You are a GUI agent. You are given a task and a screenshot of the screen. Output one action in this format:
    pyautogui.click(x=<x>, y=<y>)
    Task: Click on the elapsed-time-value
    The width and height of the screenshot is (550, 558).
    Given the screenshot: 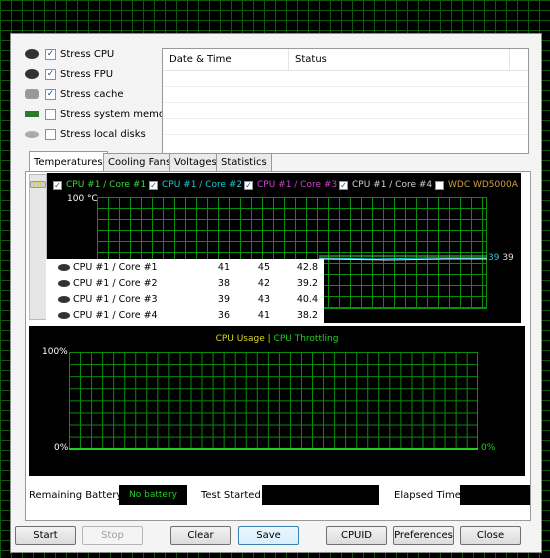 What is the action you would take?
    pyautogui.click(x=495, y=495)
    